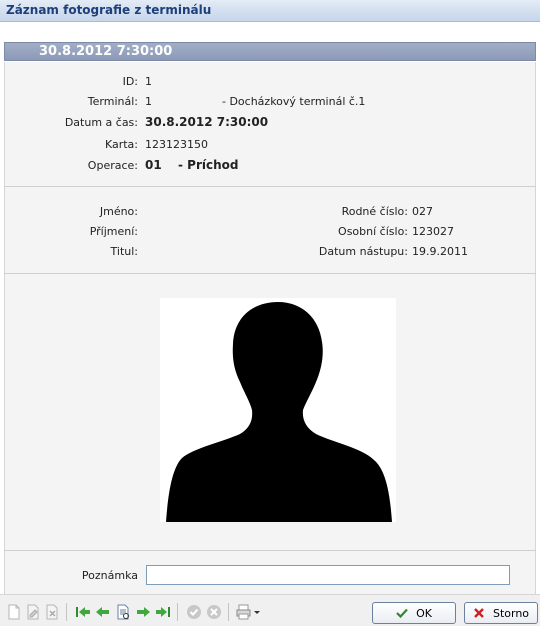  I want to click on window-titlebar: Záznam fotografie z terminálu, so click(270, 11).